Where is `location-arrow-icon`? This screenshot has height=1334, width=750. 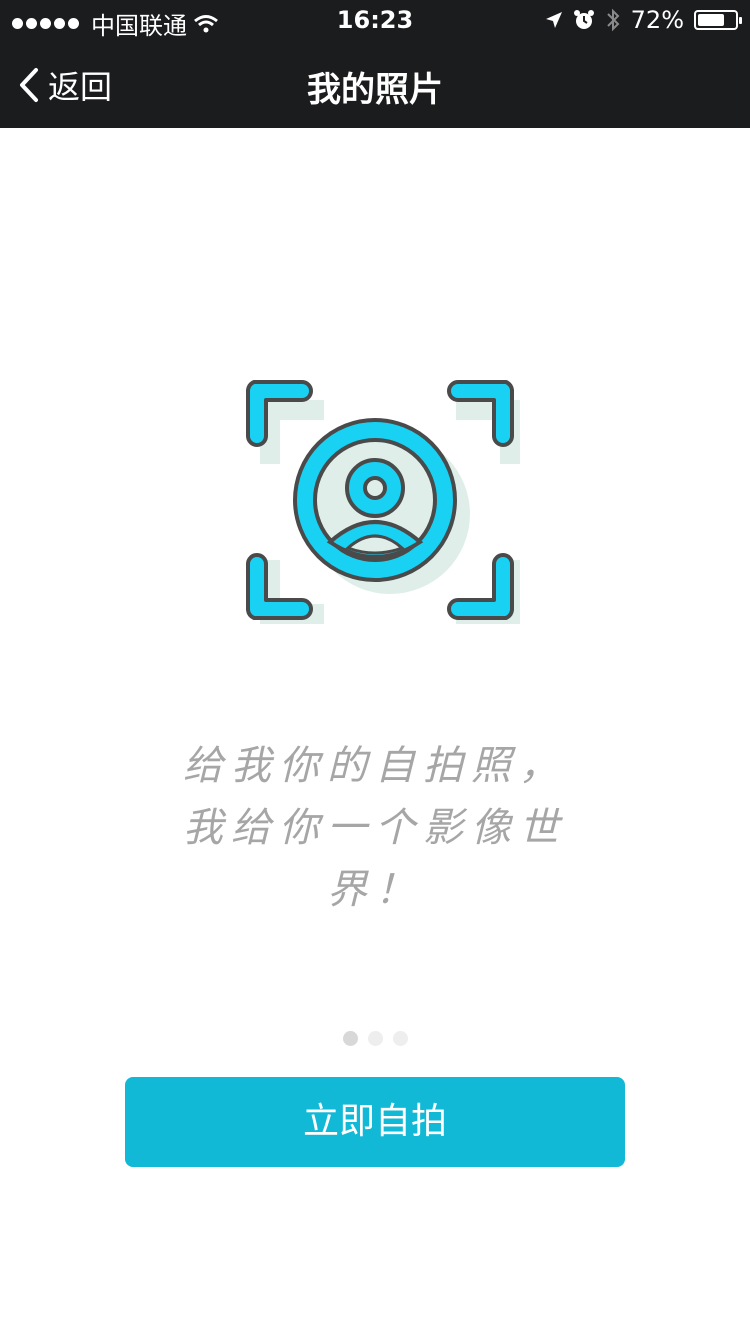 location-arrow-icon is located at coordinates (553, 20).